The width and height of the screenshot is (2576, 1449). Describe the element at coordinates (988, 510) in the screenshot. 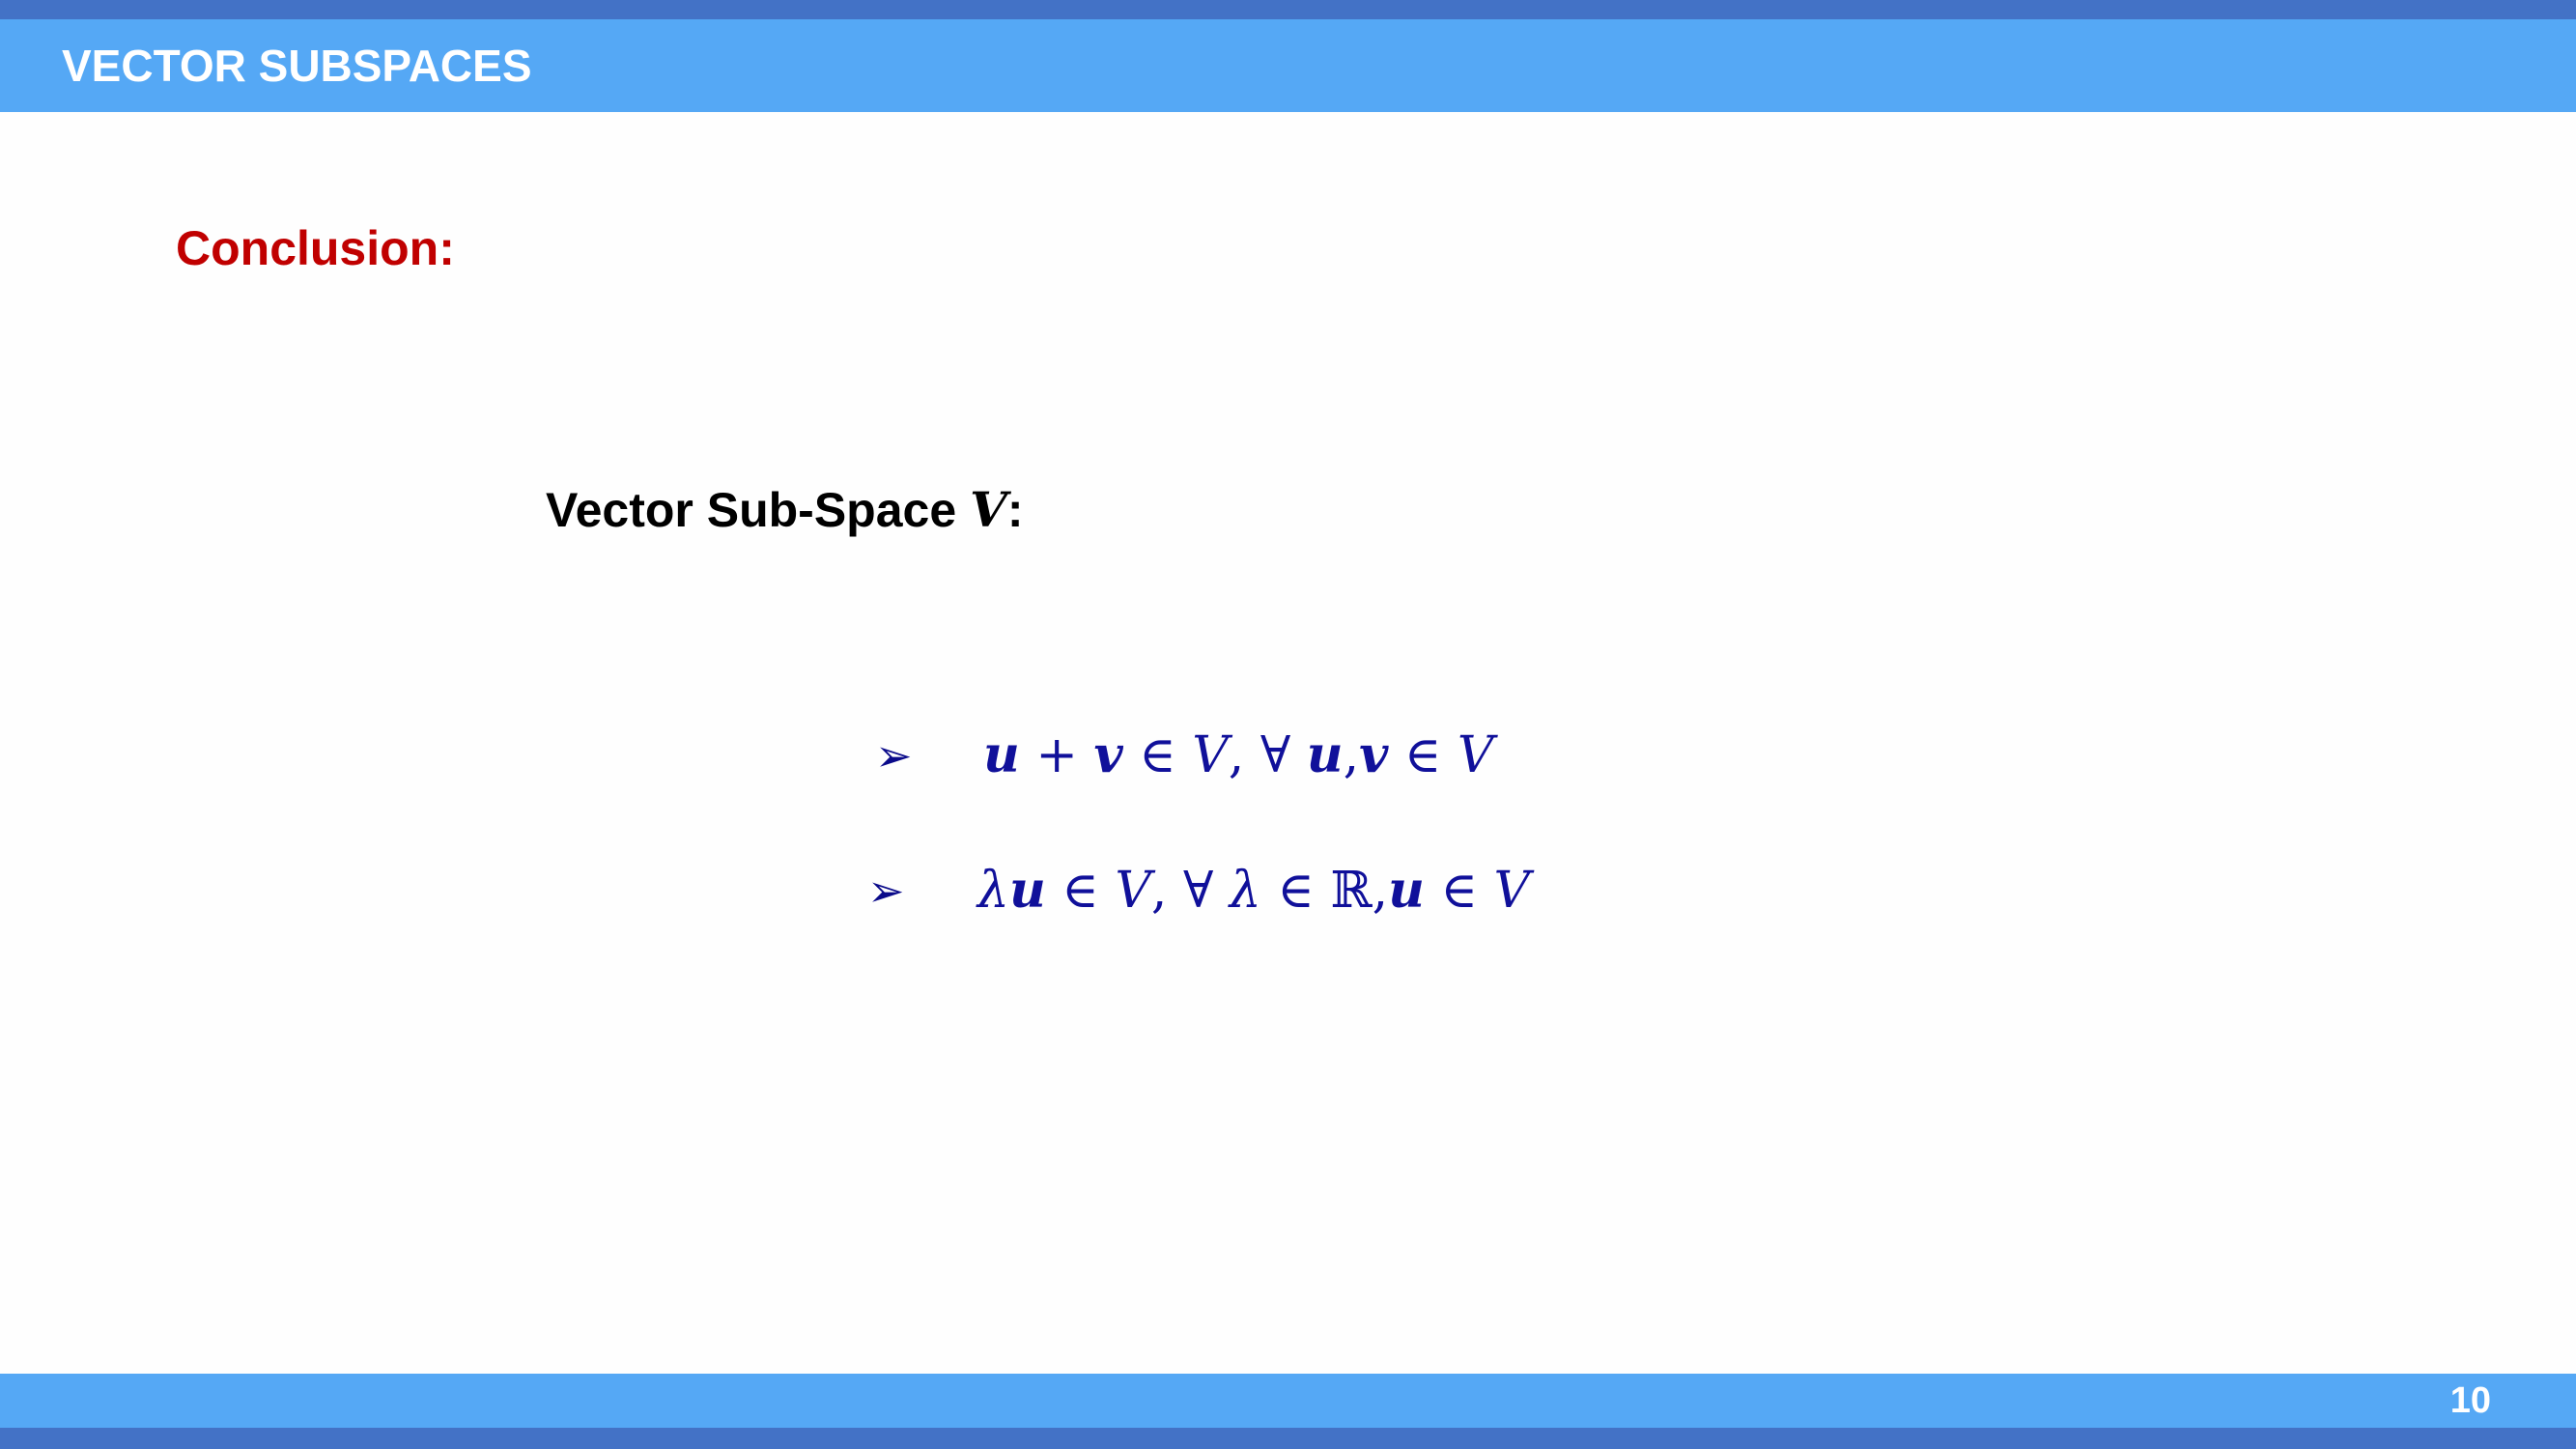

I see `subheading-variable: V` at that location.